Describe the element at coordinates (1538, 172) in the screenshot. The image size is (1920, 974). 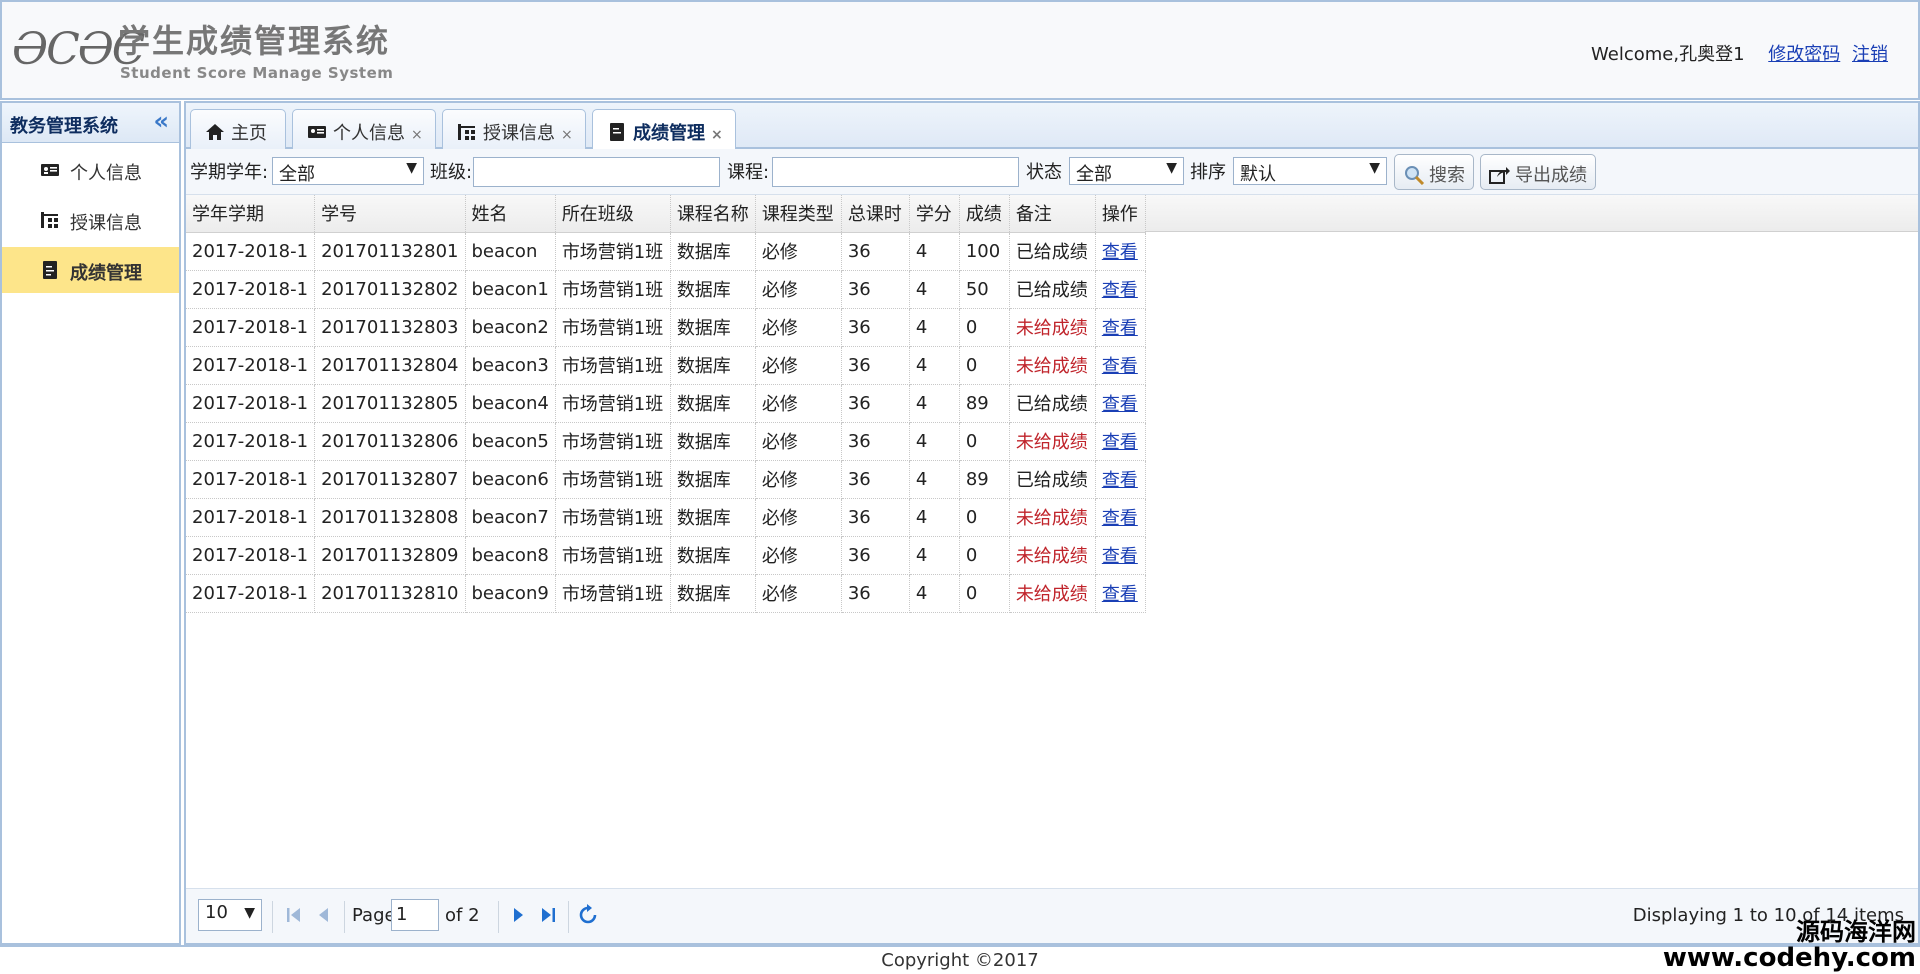
I see `export-button: 导出成绩` at that location.